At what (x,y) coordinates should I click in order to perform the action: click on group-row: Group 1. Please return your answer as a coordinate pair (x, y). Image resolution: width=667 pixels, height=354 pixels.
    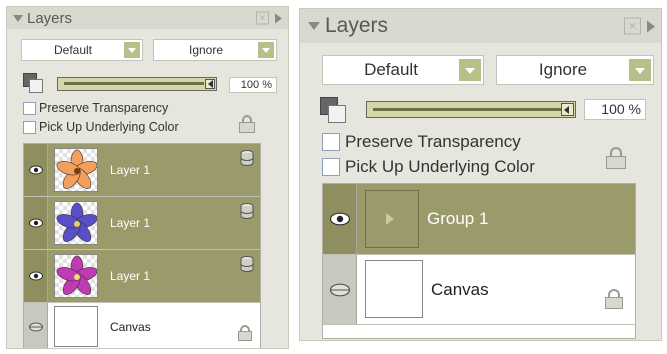
    Looking at the image, I should click on (479, 219).